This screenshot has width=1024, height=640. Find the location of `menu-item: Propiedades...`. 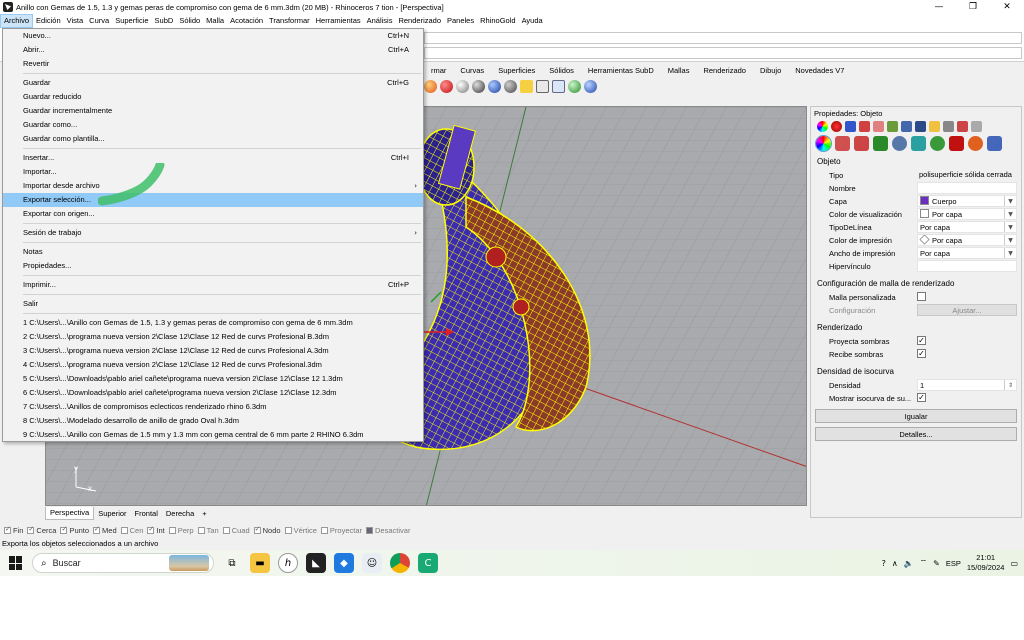

menu-item: Propiedades... is located at coordinates (213, 266).